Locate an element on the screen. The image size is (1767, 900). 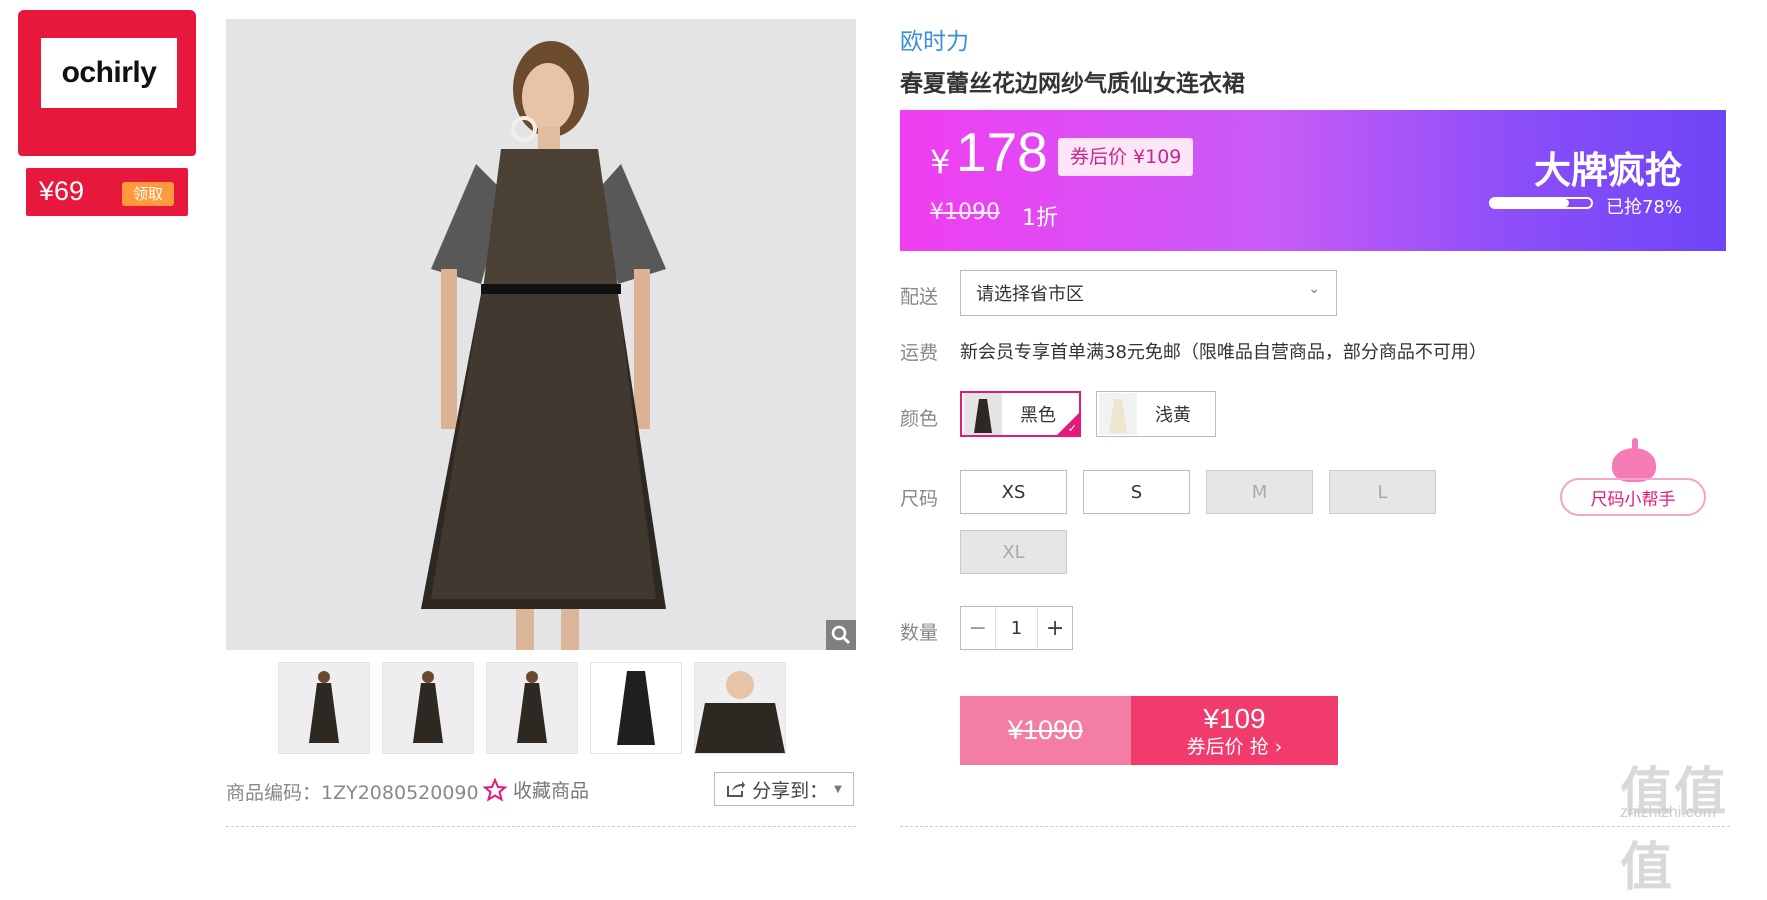
size-xs: XS is located at coordinates (1013, 492).